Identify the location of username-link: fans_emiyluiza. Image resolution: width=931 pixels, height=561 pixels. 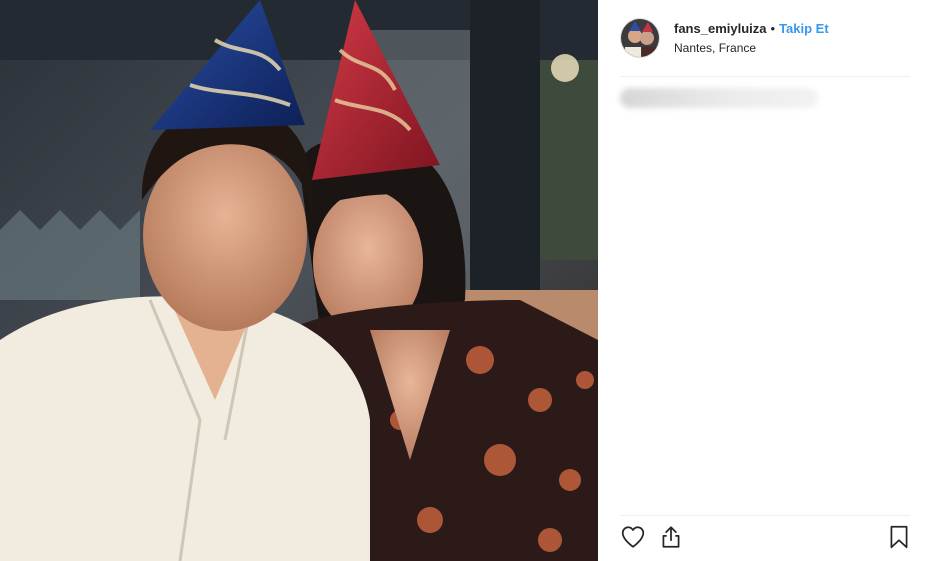
(720, 28).